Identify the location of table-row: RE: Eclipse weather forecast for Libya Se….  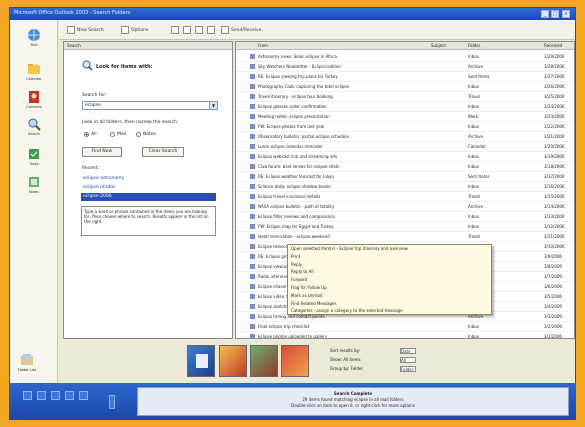
(405, 177).